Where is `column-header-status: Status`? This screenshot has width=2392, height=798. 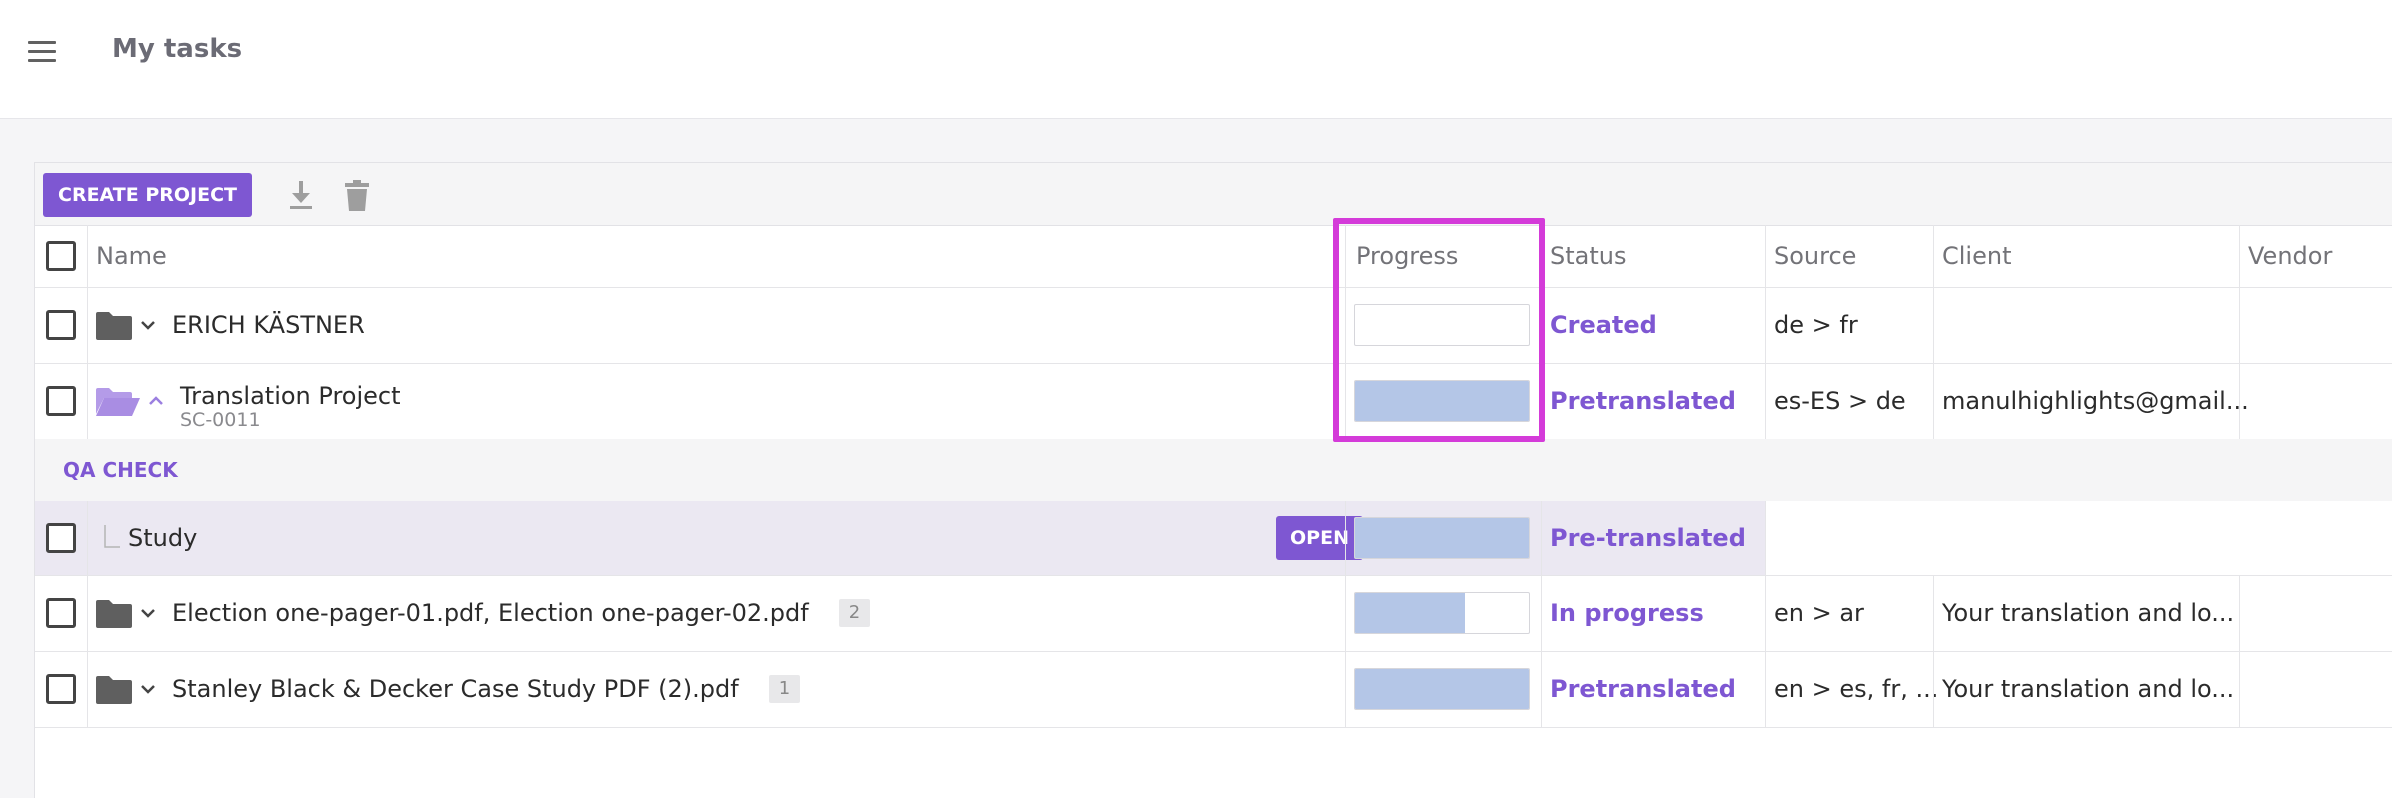
column-header-status: Status is located at coordinates (1588, 256).